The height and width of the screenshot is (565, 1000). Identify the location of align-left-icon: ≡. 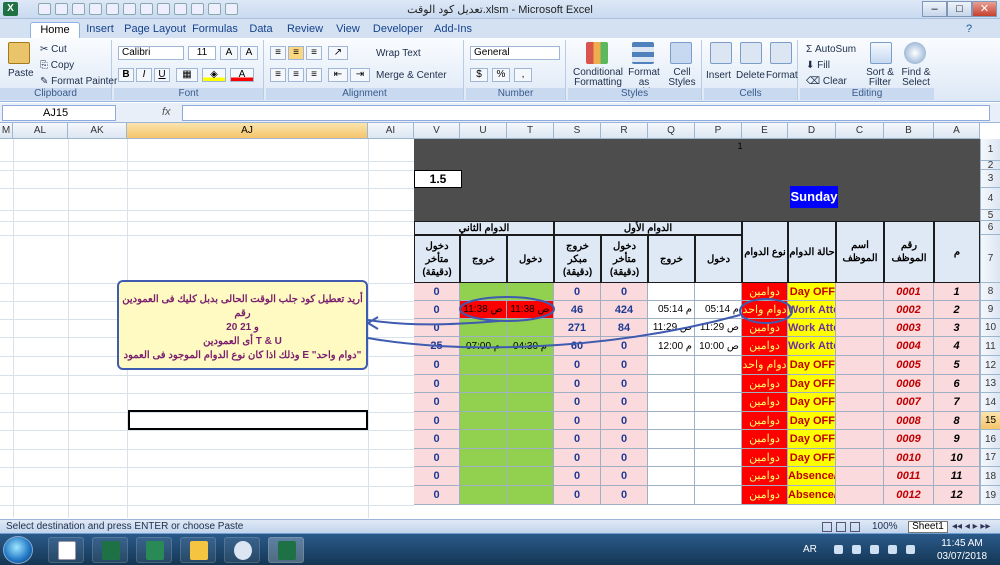
(278, 75).